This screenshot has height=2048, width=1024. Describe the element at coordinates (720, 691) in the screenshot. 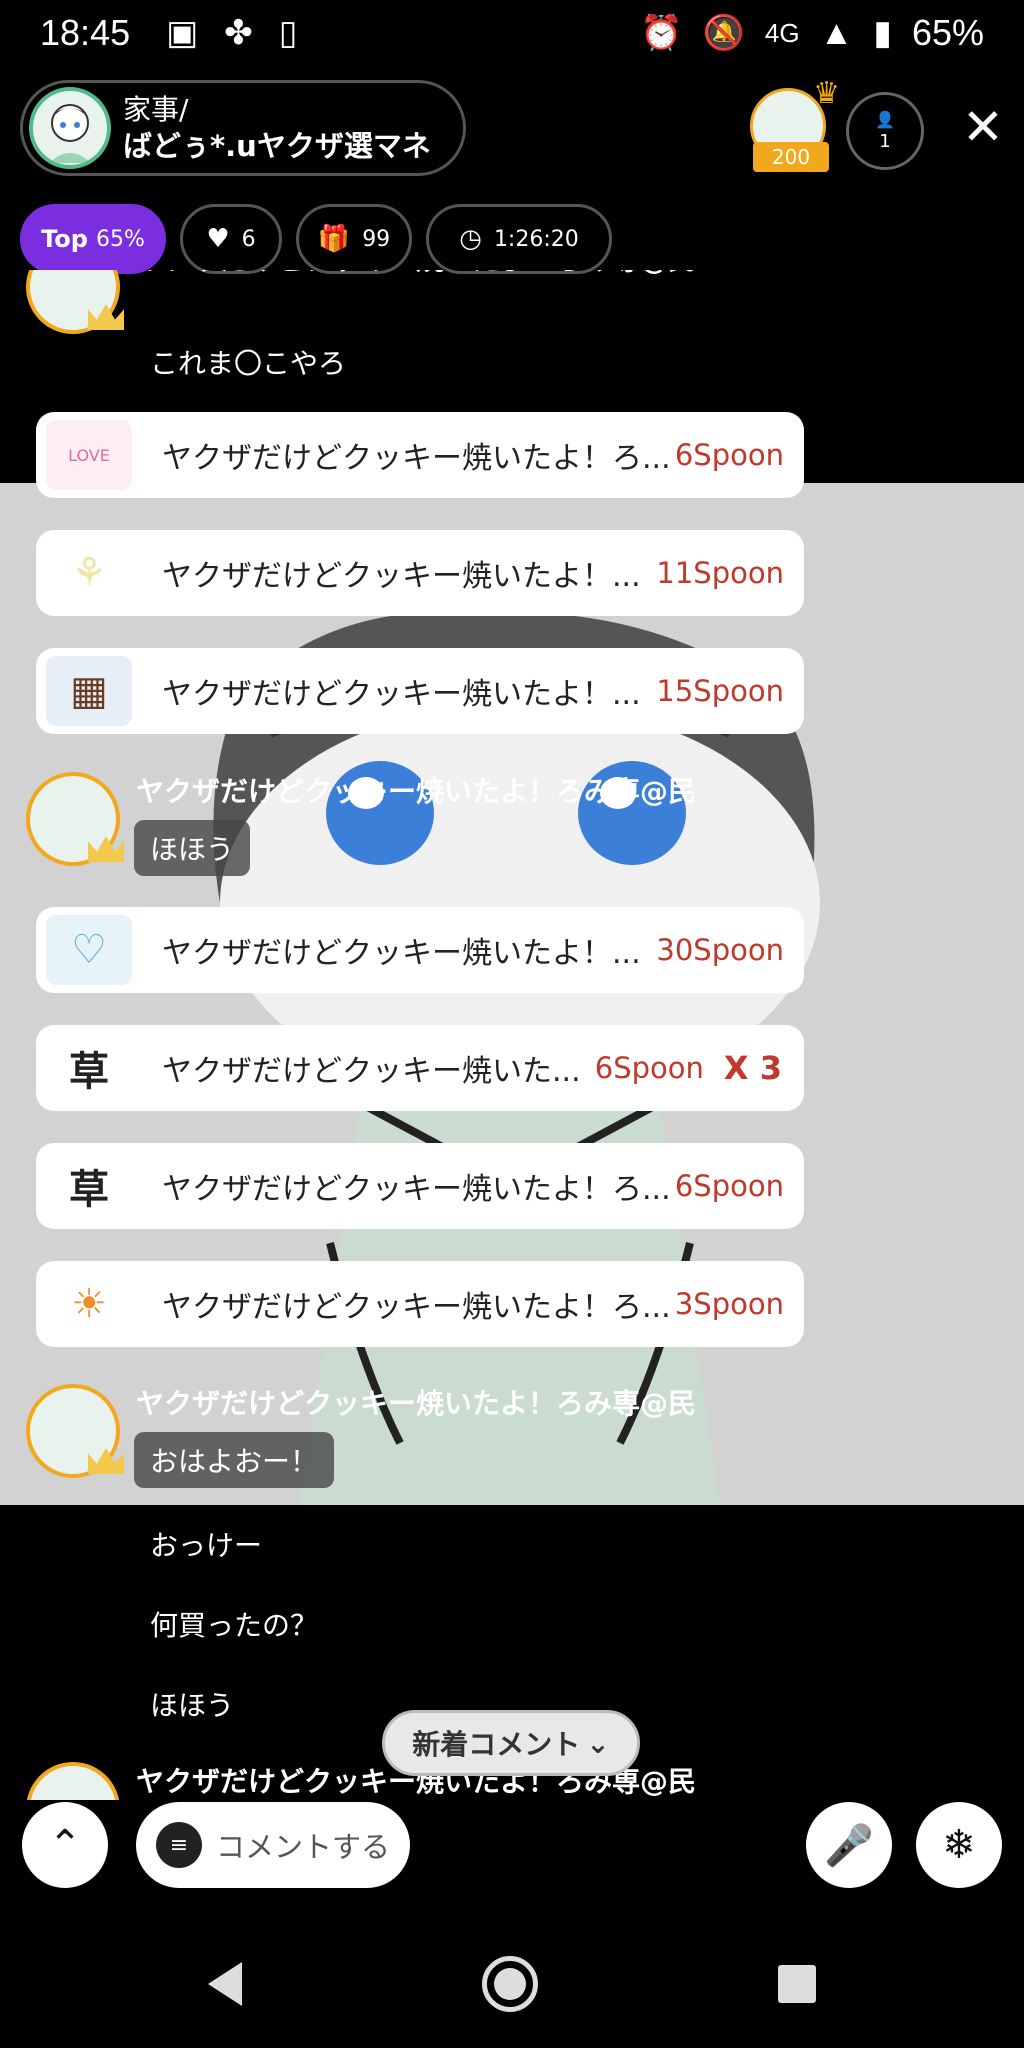

I see `gift-amount: 15Spoon` at that location.